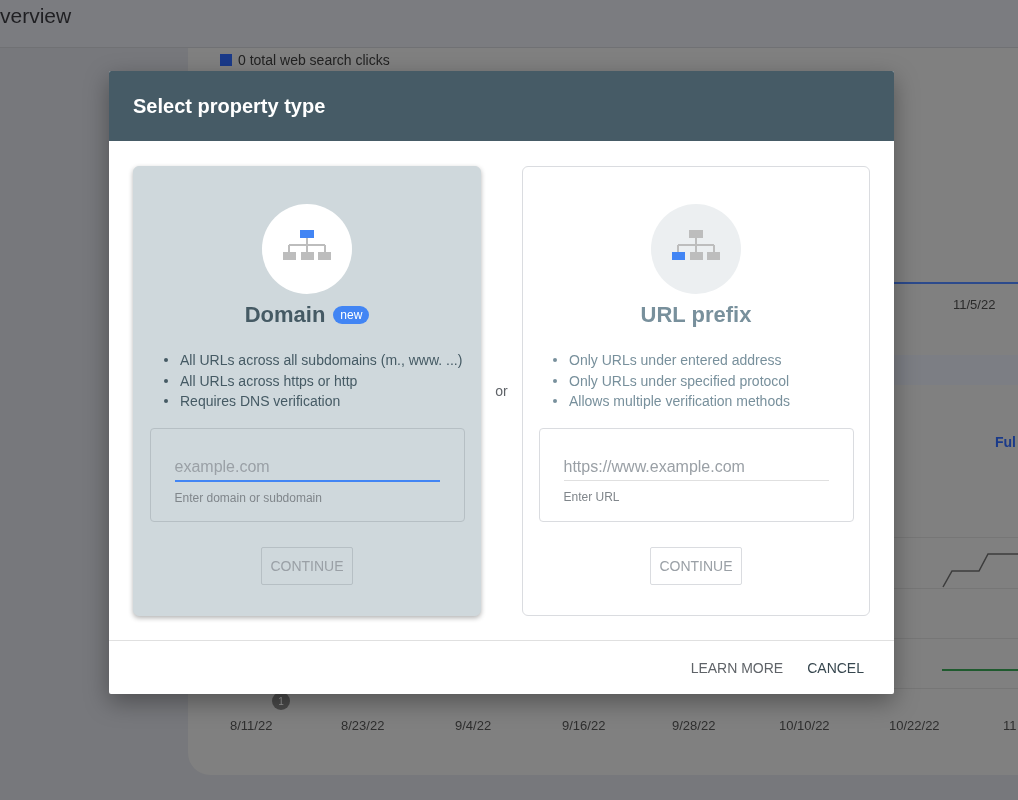 Image resolution: width=1018 pixels, height=800 pixels. Describe the element at coordinates (974, 304) in the screenshot. I see `axis-label: 11/5/22` at that location.